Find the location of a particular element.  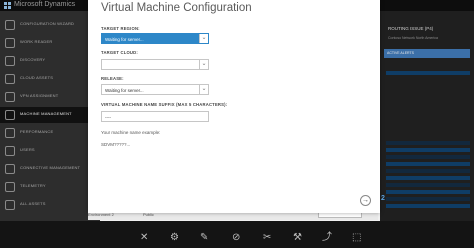

vpn-icon is located at coordinates (10, 97).